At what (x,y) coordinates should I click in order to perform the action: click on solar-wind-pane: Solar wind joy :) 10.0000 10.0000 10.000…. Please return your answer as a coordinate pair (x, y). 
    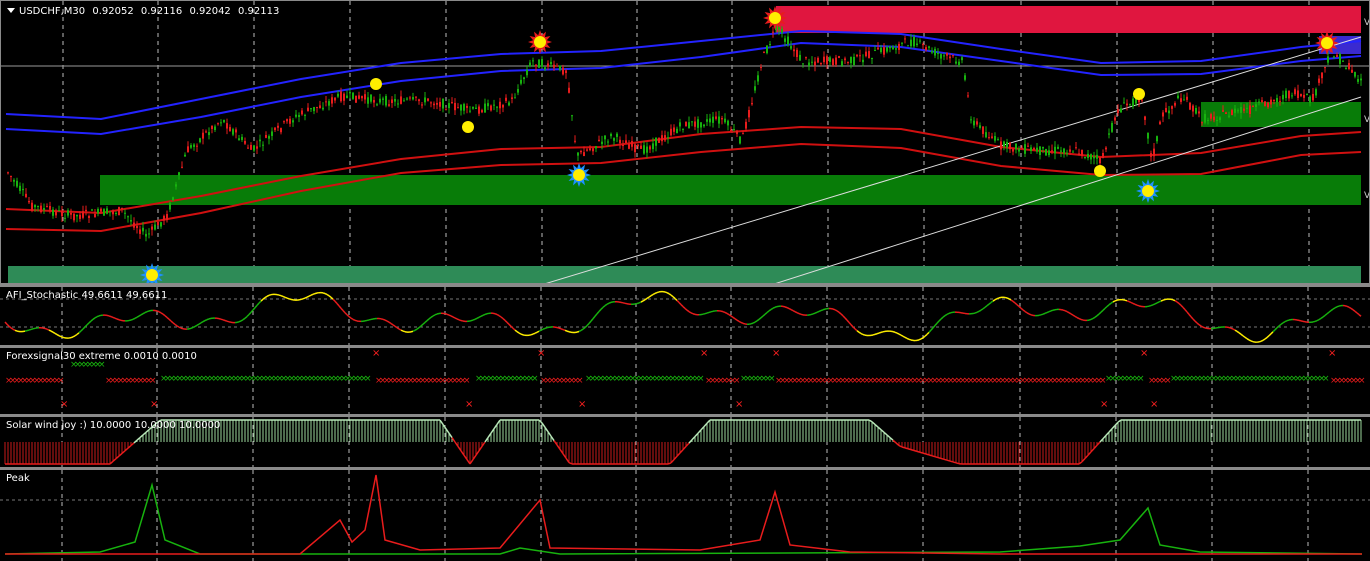
    Looking at the image, I should click on (685, 442).